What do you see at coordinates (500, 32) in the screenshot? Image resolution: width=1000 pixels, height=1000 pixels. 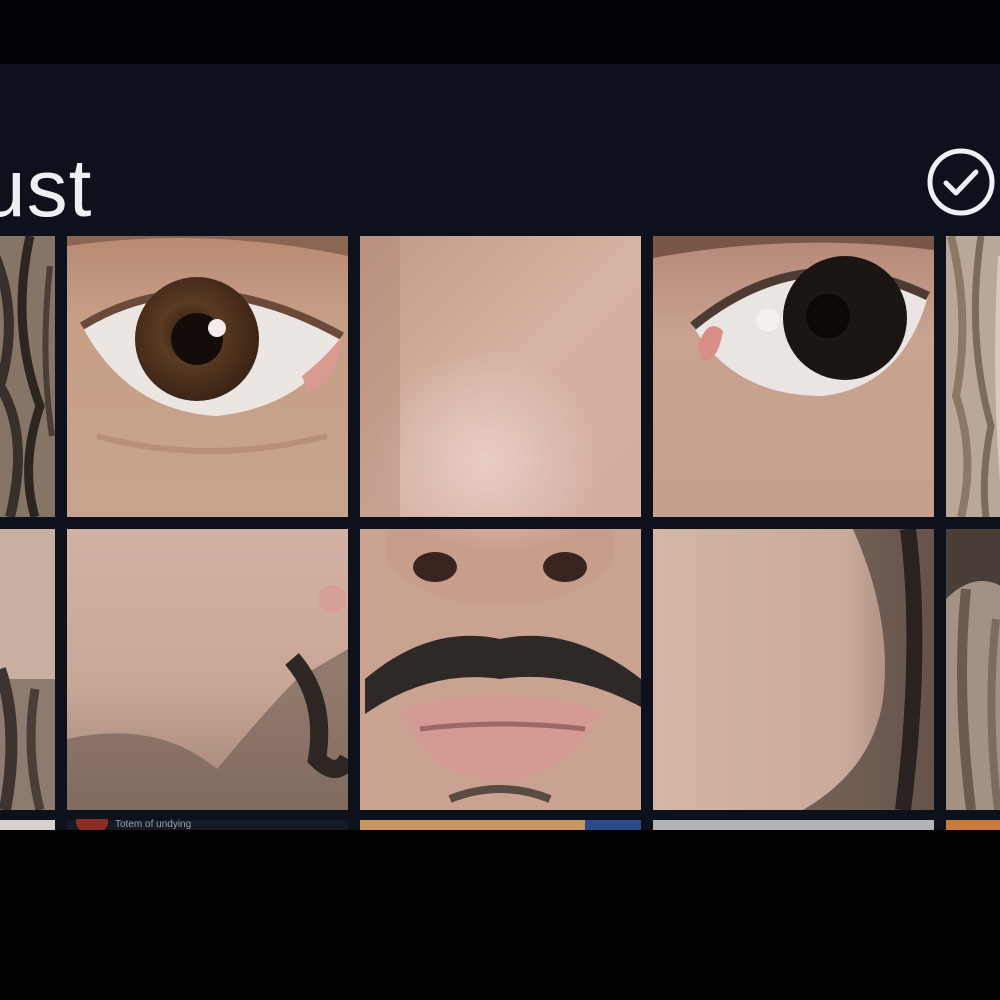 I see `top-letterbox` at bounding box center [500, 32].